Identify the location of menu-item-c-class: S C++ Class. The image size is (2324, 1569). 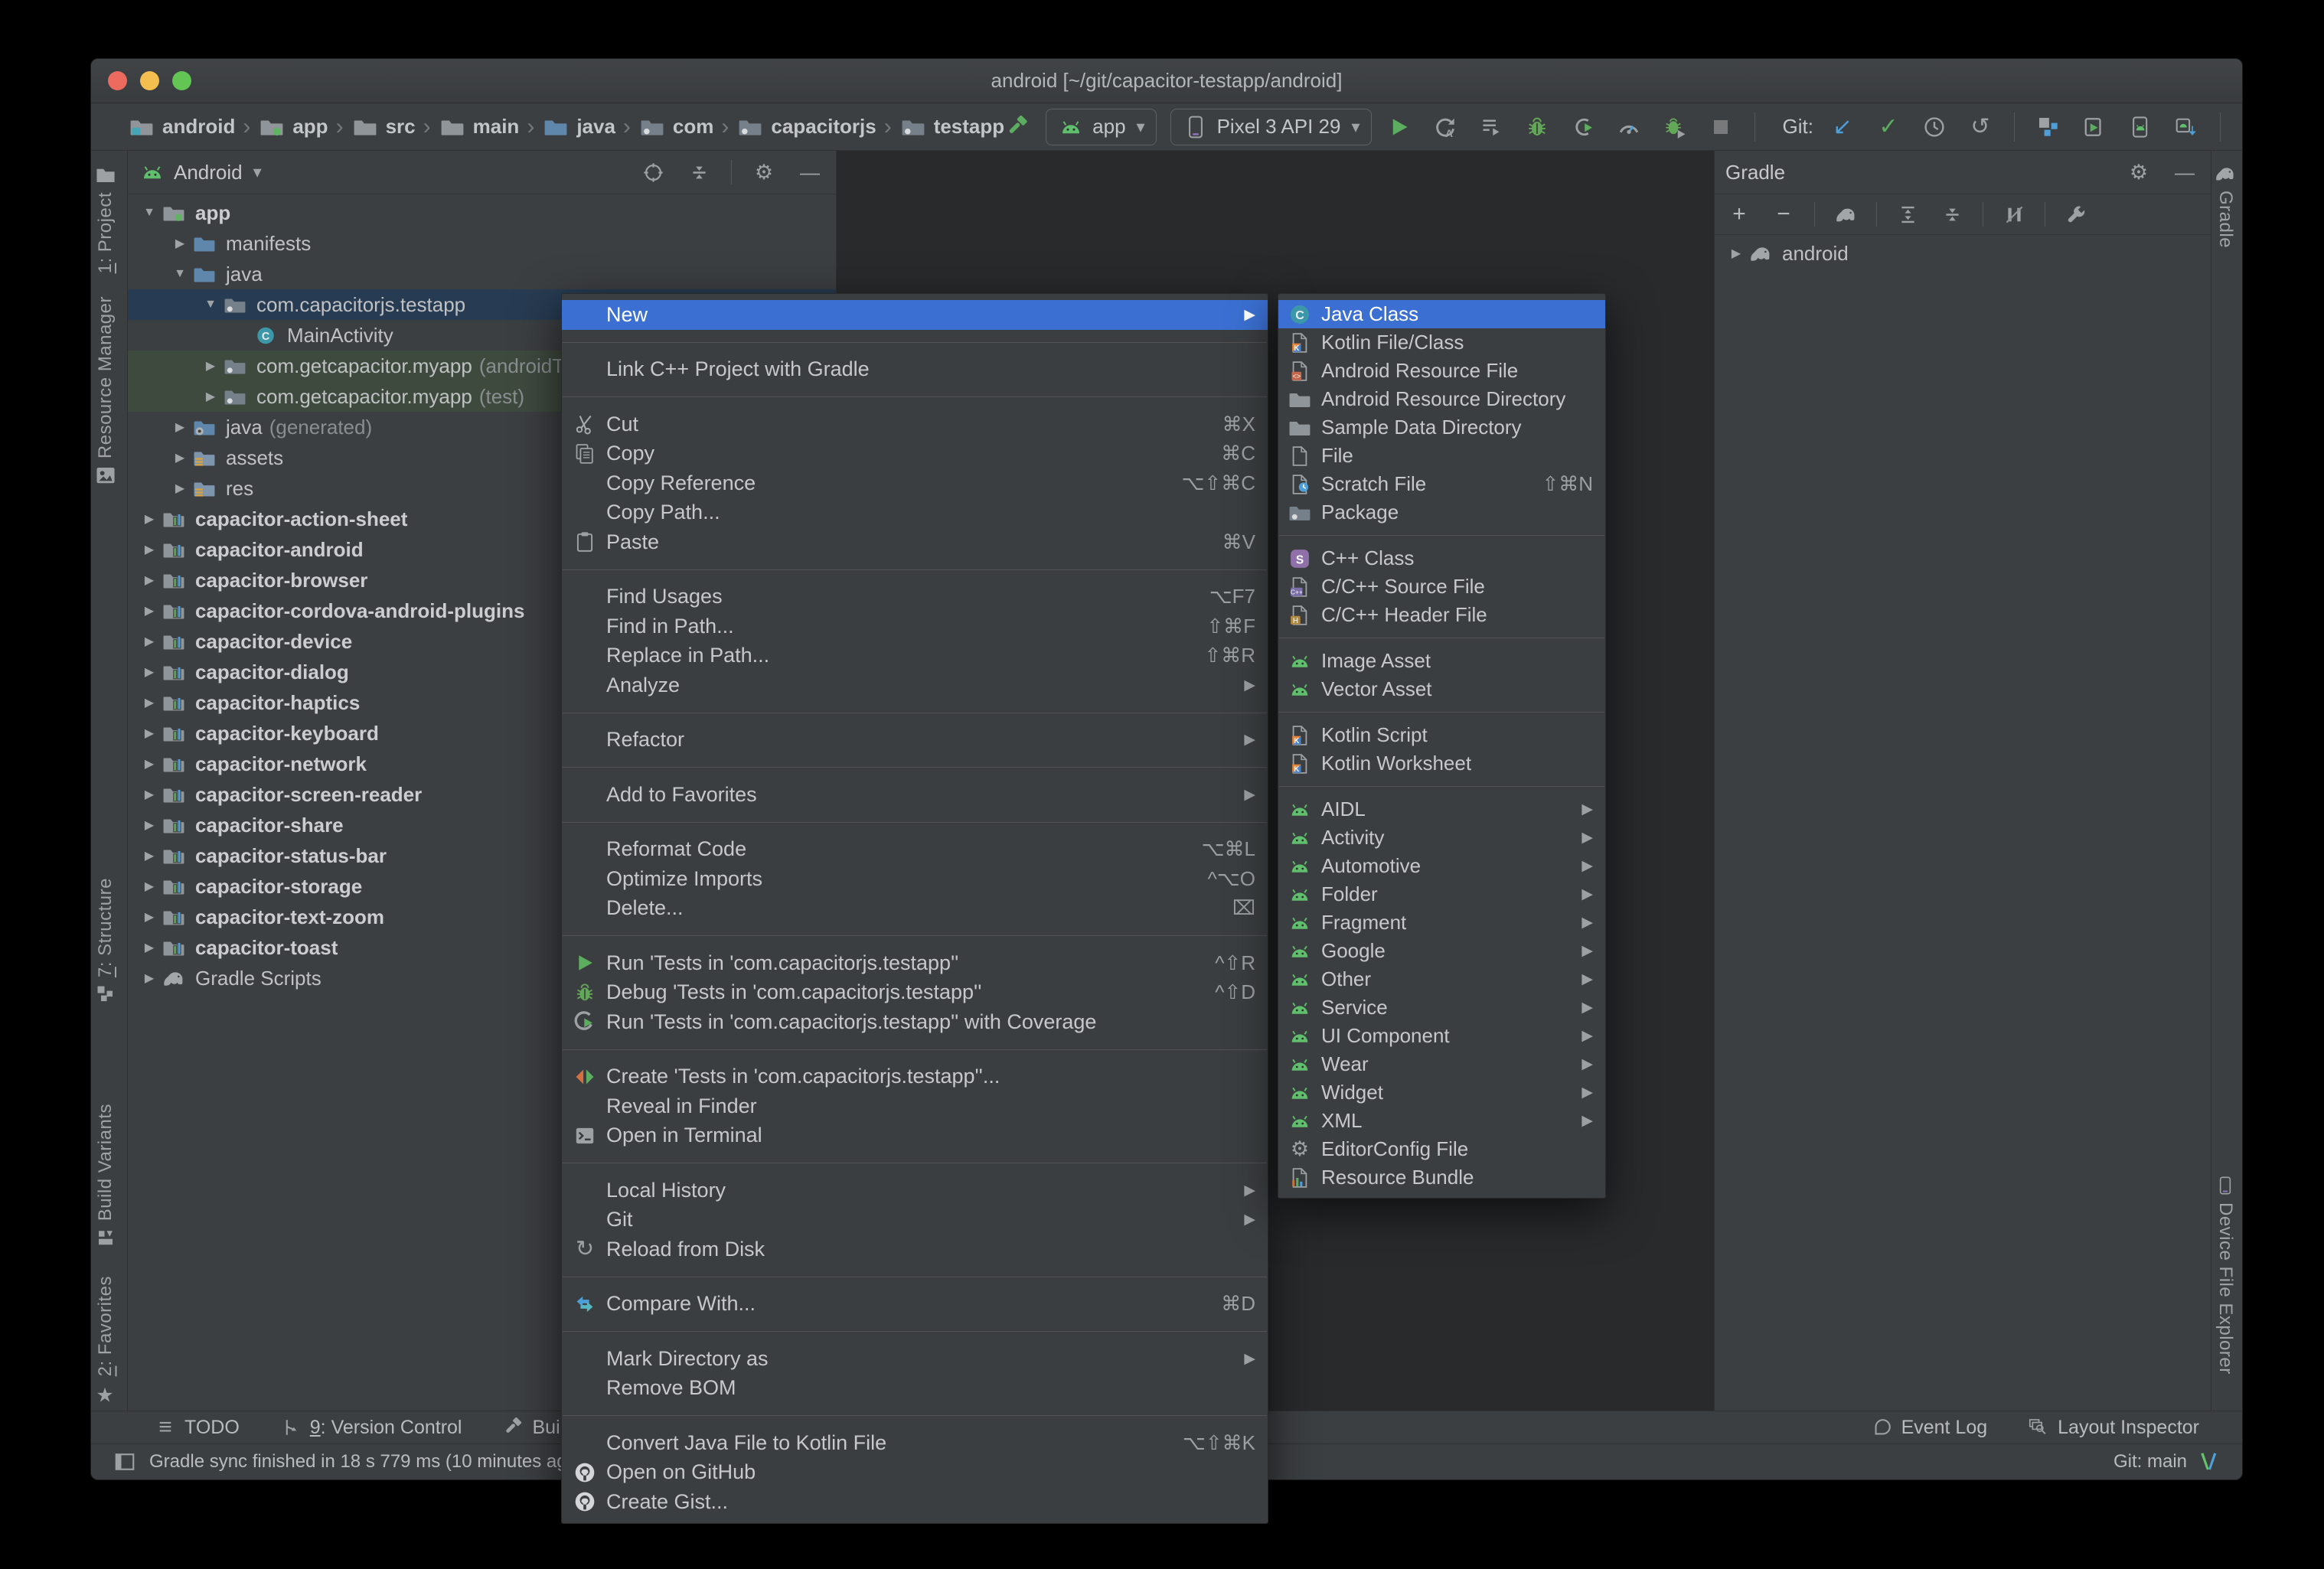
(1441, 558).